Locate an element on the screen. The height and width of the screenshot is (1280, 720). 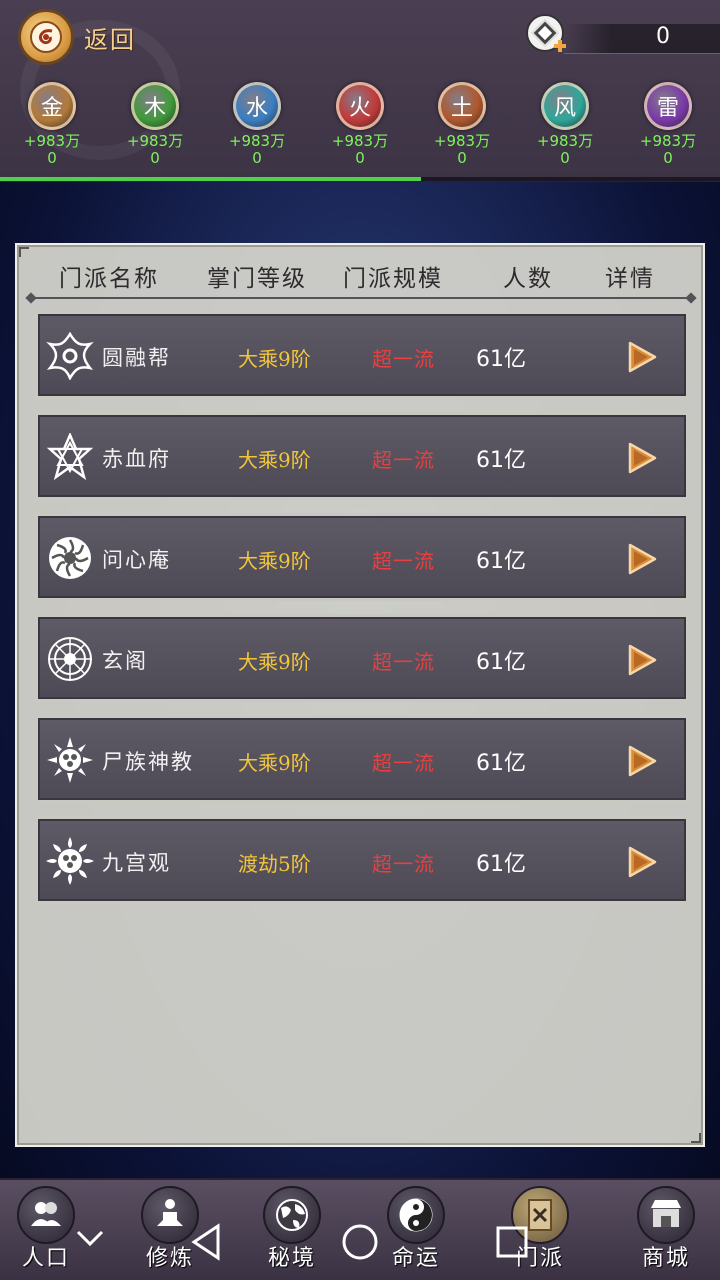
element-orb-icon: 木 is located at coordinates (155, 106).